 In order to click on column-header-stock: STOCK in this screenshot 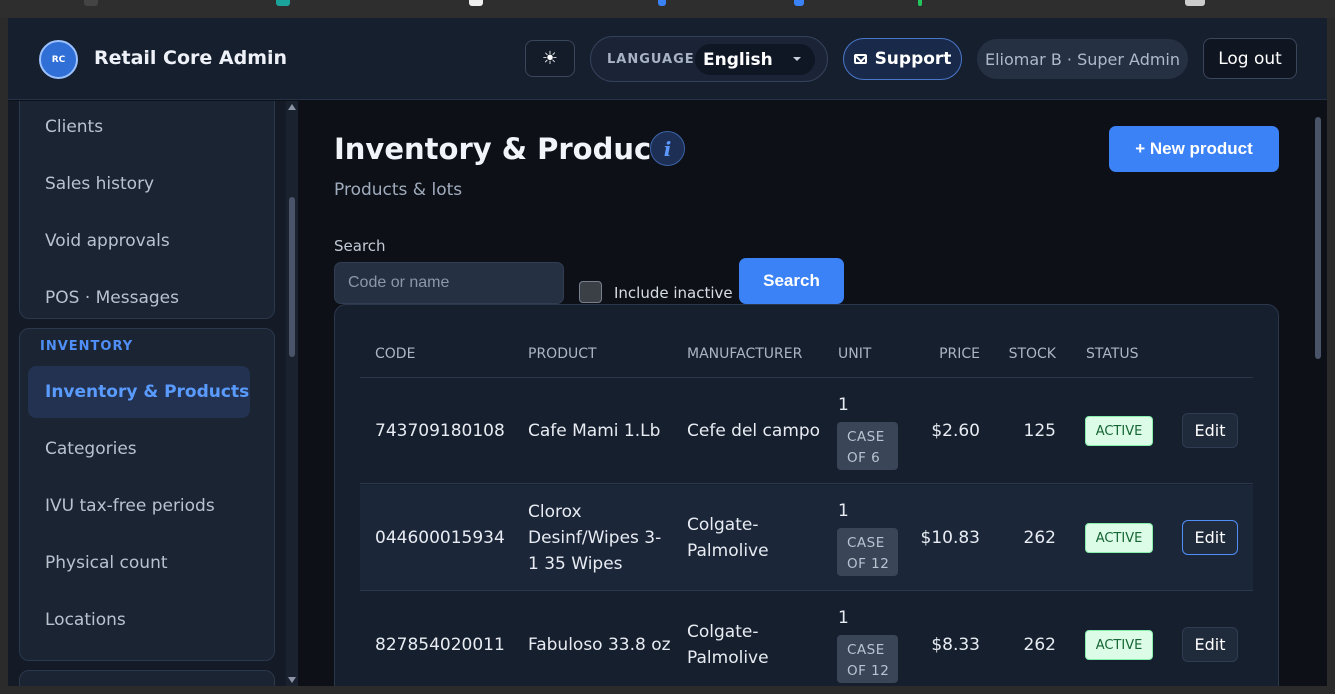, I will do `click(1032, 354)`.